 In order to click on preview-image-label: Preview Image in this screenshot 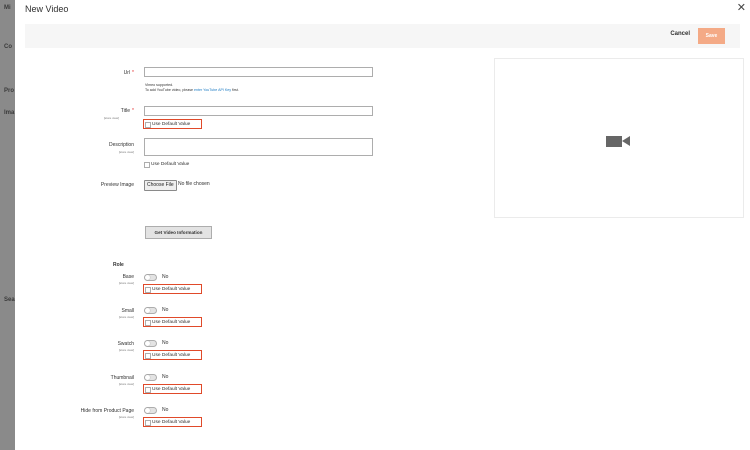, I will do `click(117, 185)`.